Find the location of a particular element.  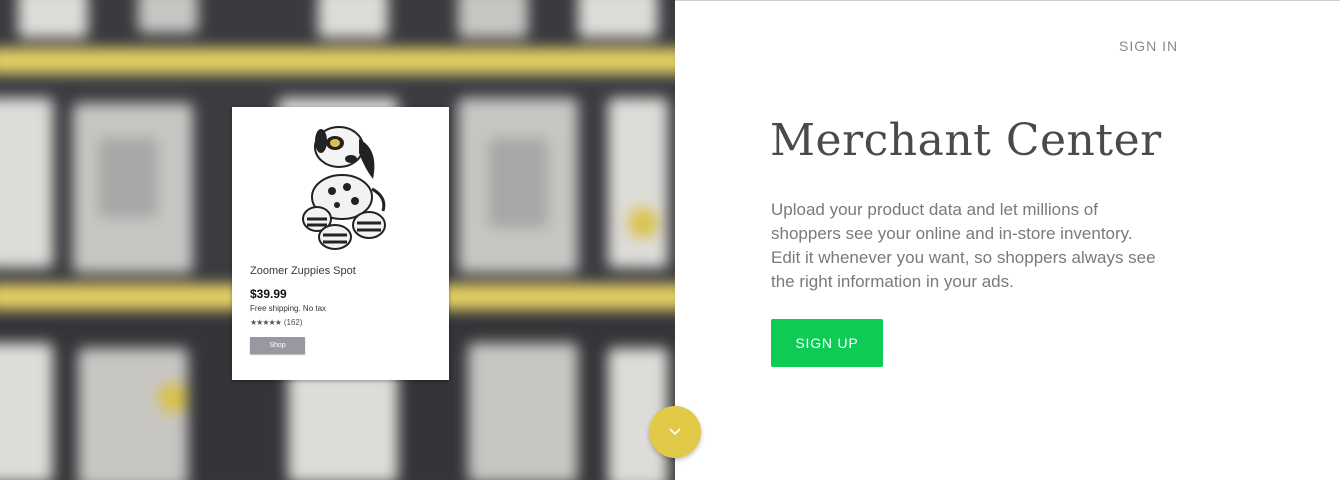

sign-up-button: SIGN UP is located at coordinates (827, 343).